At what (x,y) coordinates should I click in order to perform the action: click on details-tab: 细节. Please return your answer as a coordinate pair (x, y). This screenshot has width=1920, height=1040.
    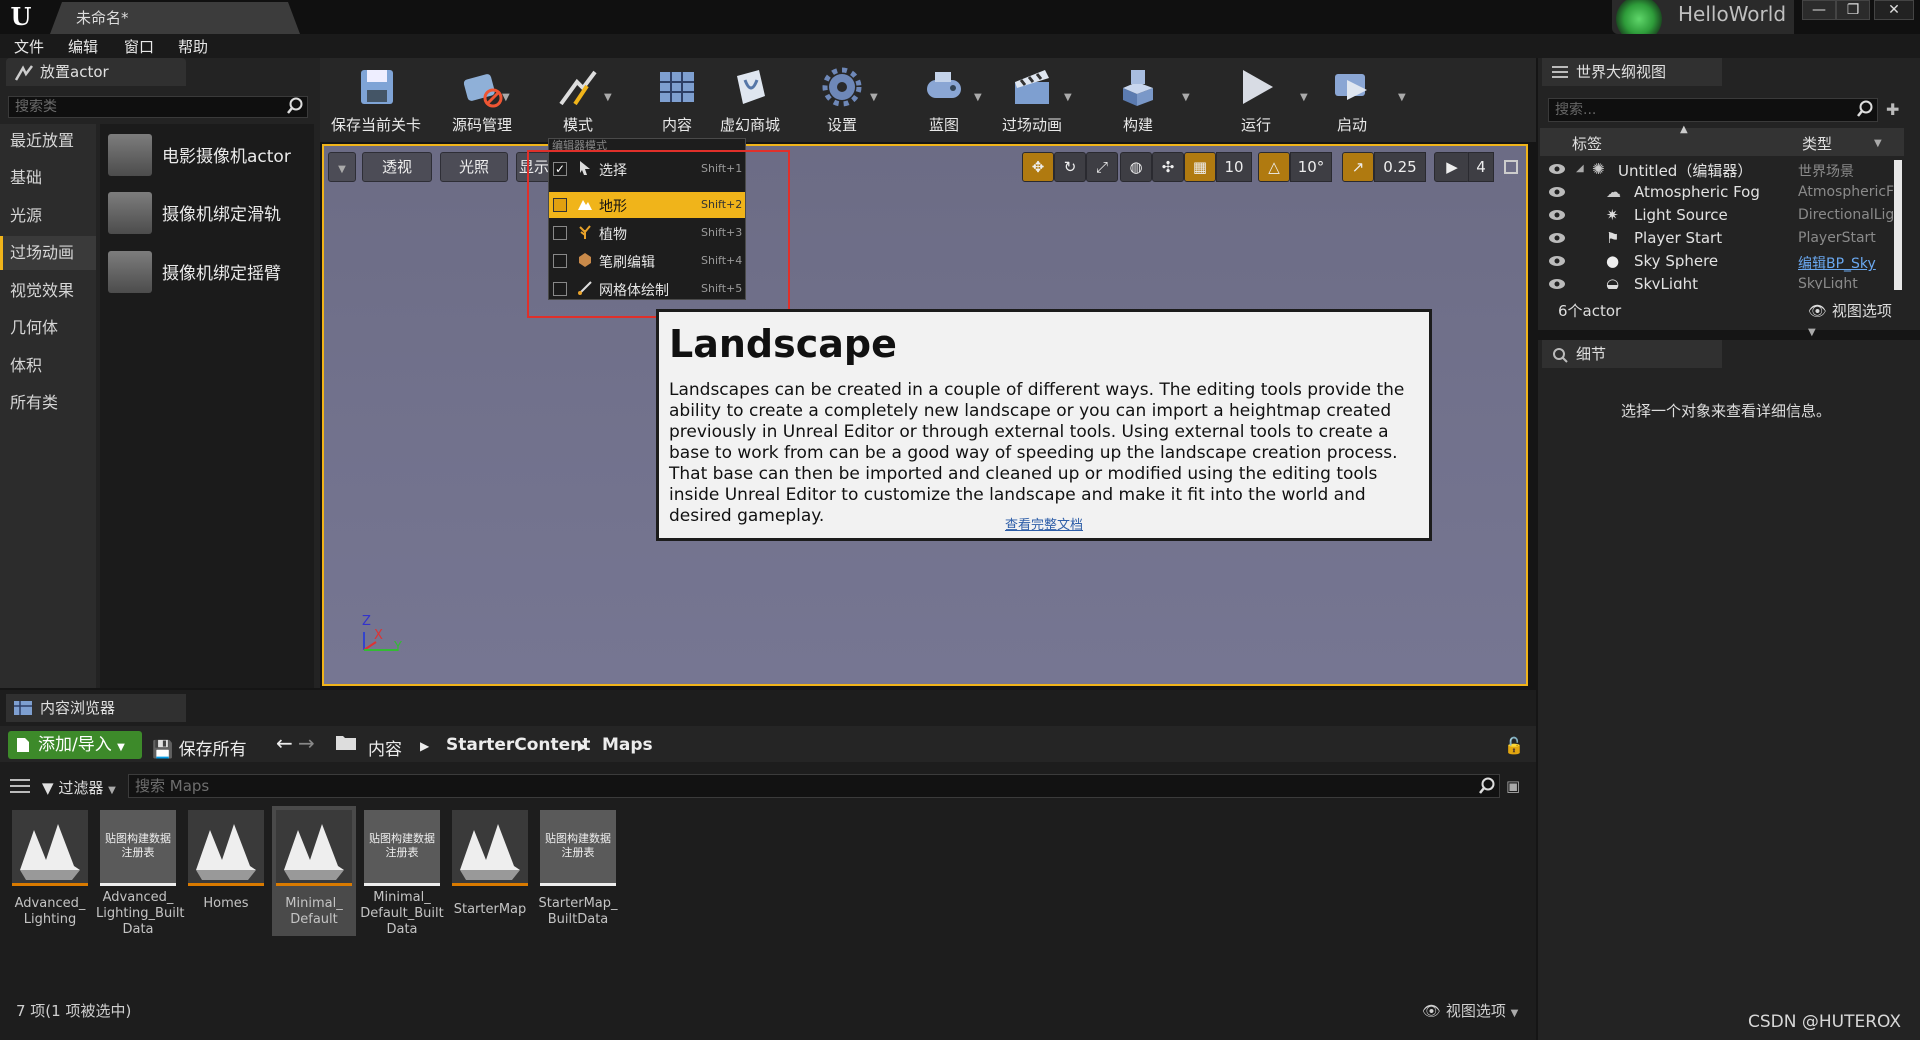
    Looking at the image, I should click on (1632, 354).